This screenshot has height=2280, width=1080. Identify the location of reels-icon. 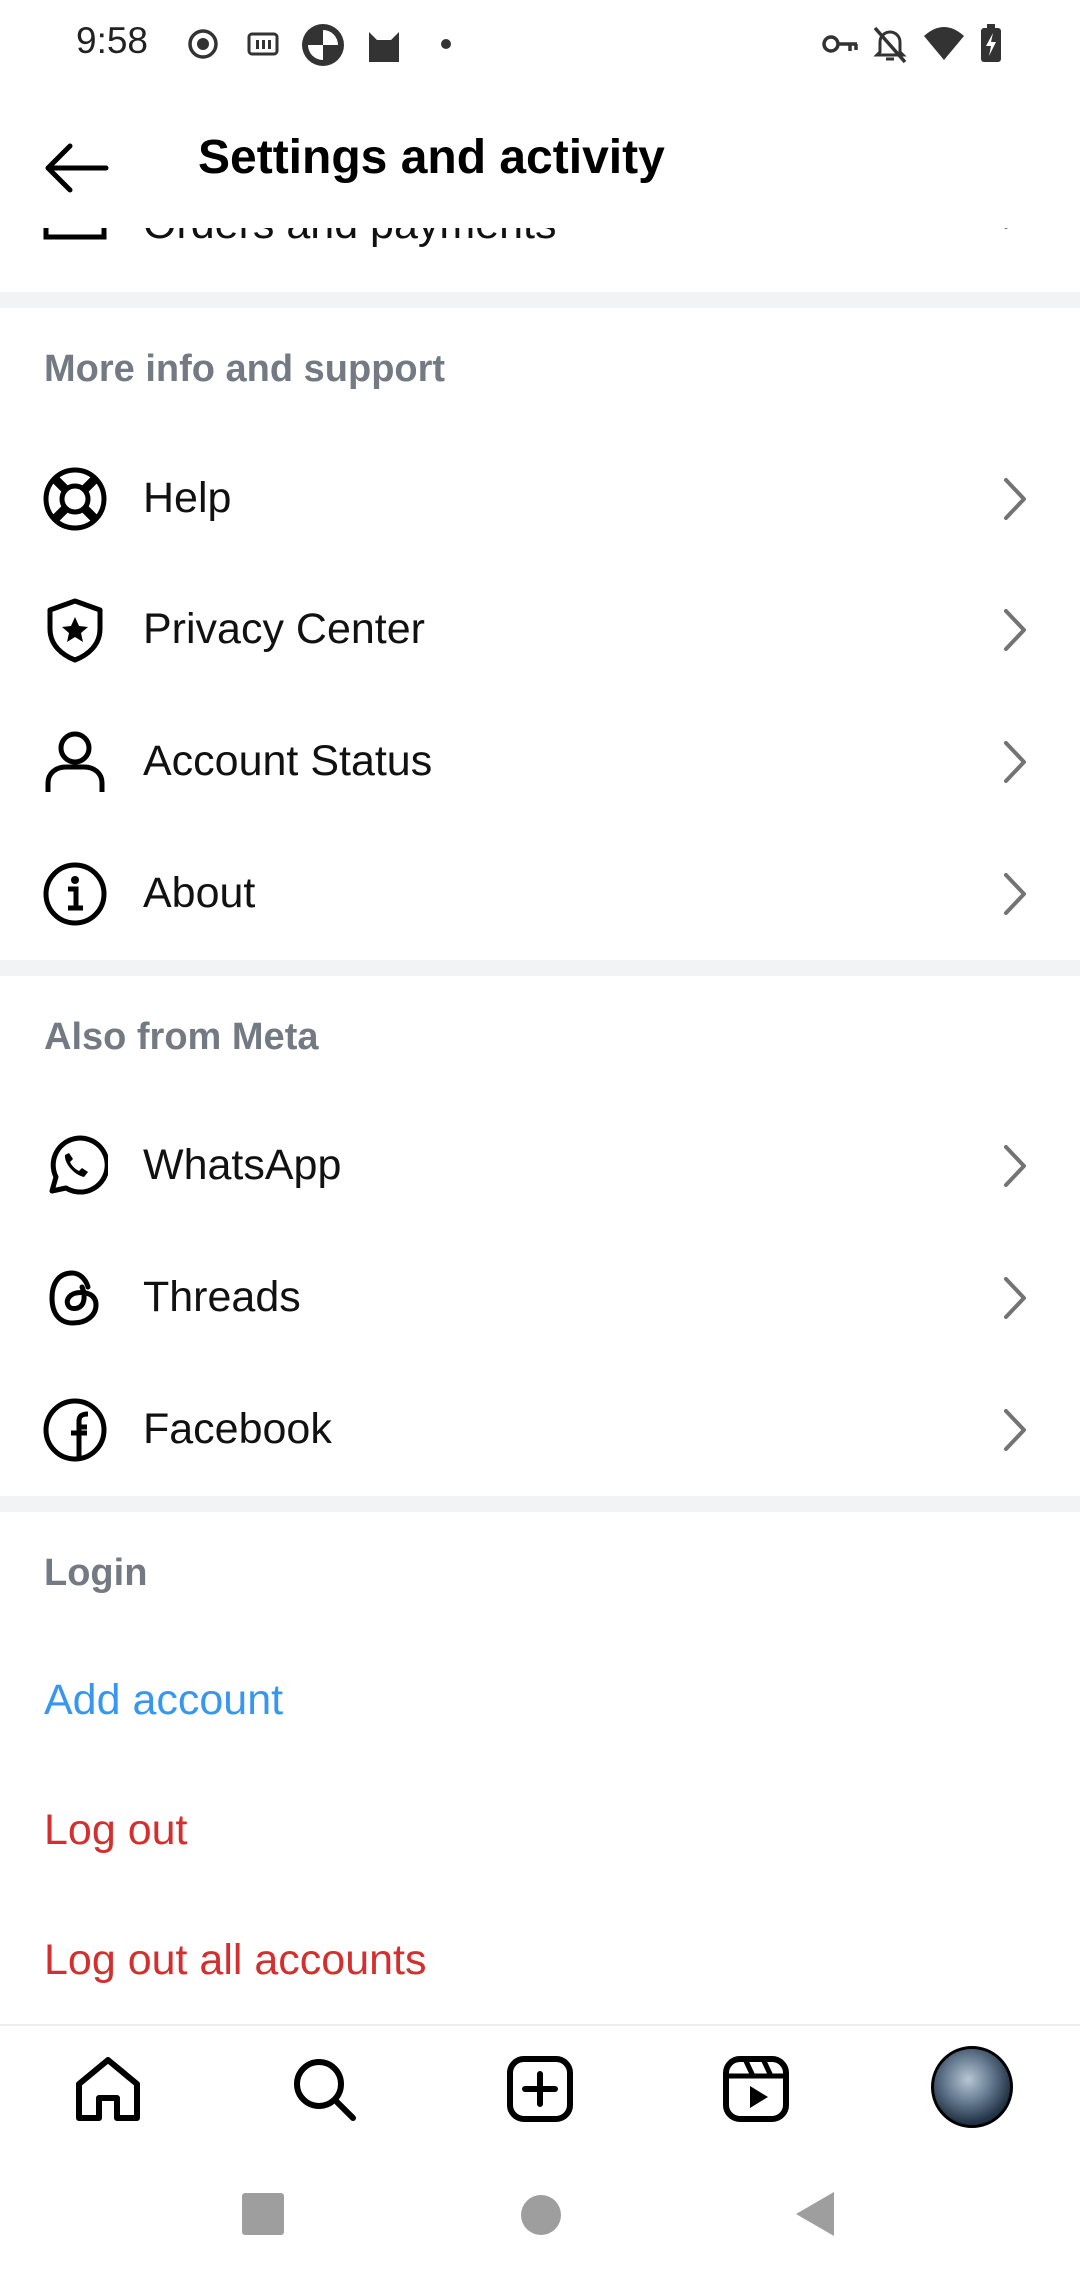
(756, 2089).